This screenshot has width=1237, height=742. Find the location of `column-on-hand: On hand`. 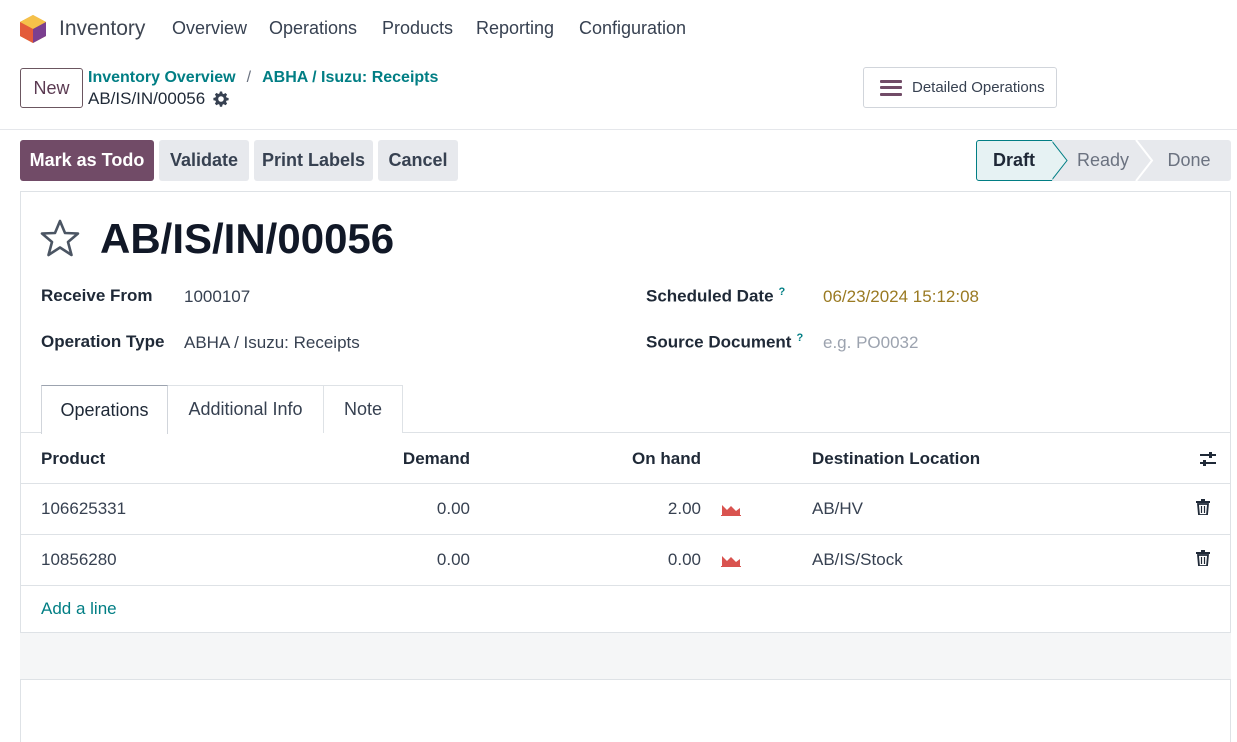

column-on-hand: On hand is located at coordinates (651, 459).